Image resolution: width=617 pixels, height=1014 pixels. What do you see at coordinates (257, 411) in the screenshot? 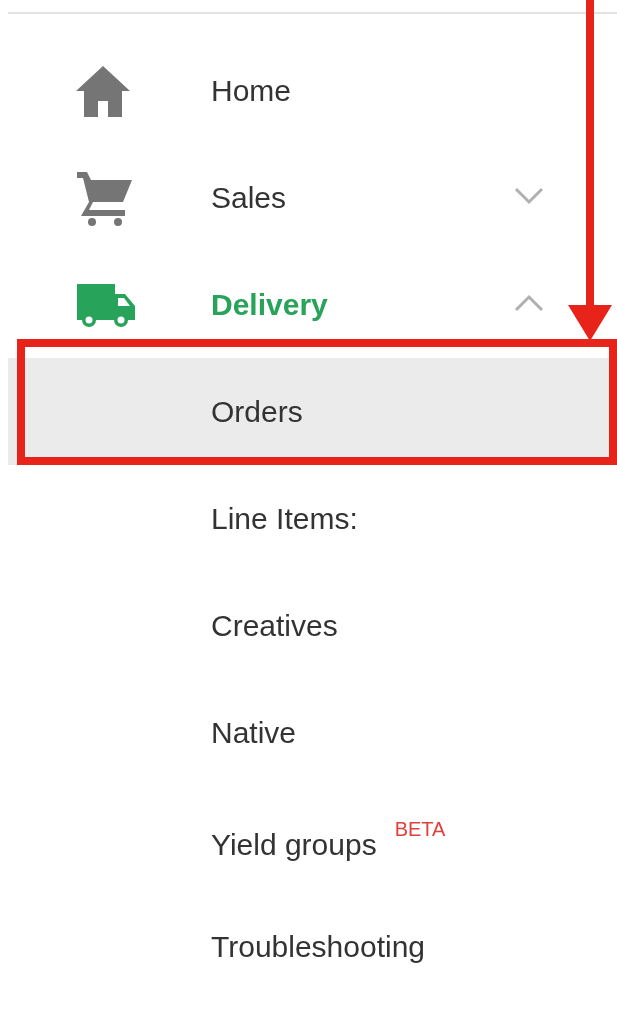
I see `nav-subitem: Orders` at bounding box center [257, 411].